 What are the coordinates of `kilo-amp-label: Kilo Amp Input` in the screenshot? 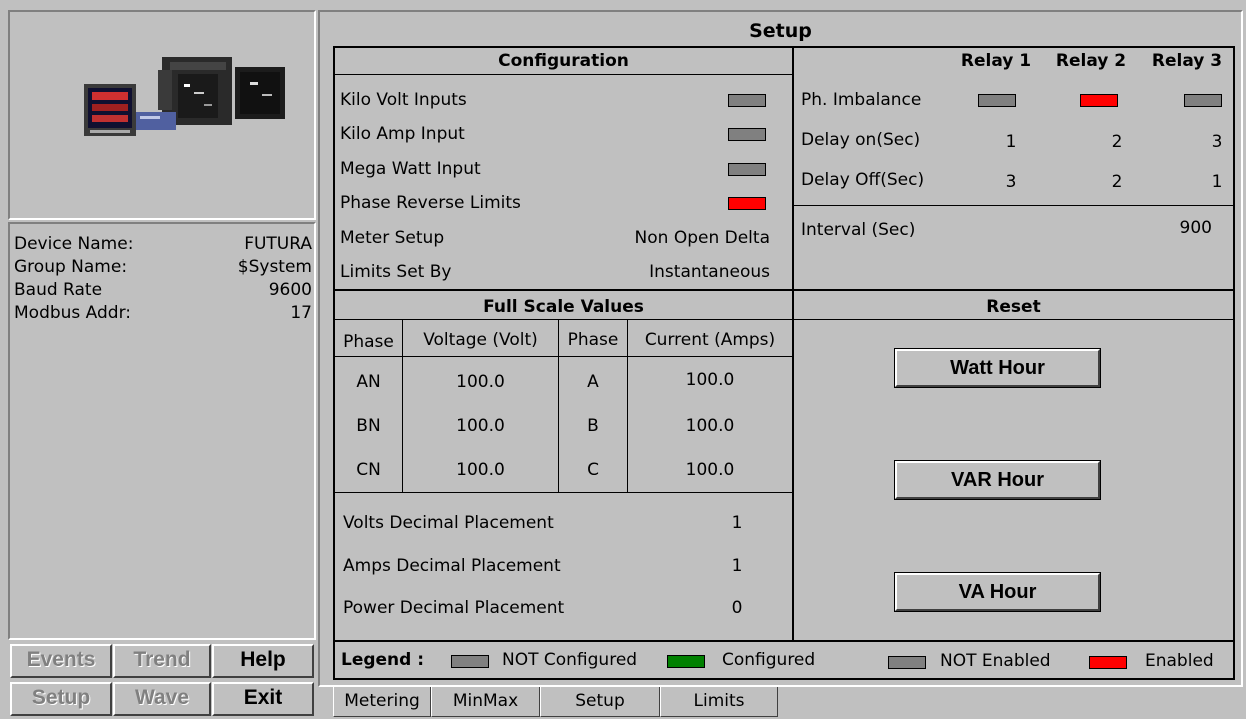 It's located at (402, 134).